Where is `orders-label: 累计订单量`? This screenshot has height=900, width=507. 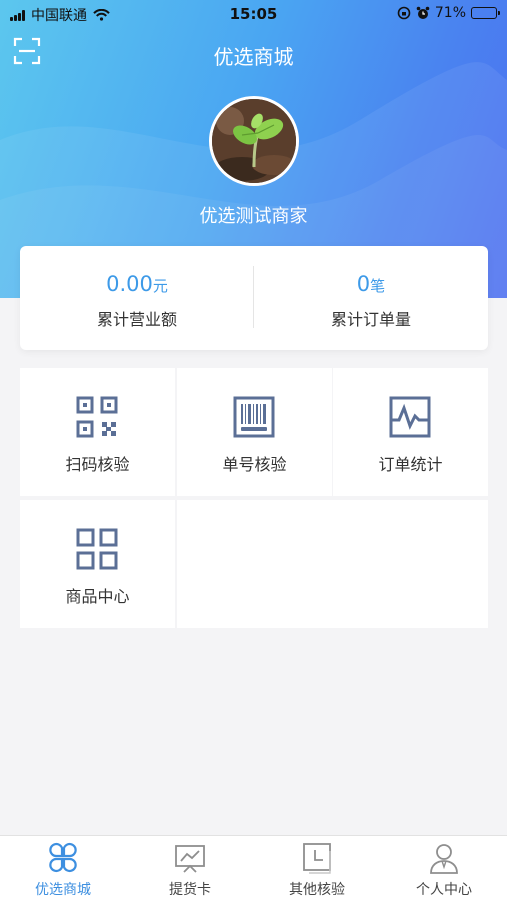
orders-label: 累计订单量 is located at coordinates (370, 319).